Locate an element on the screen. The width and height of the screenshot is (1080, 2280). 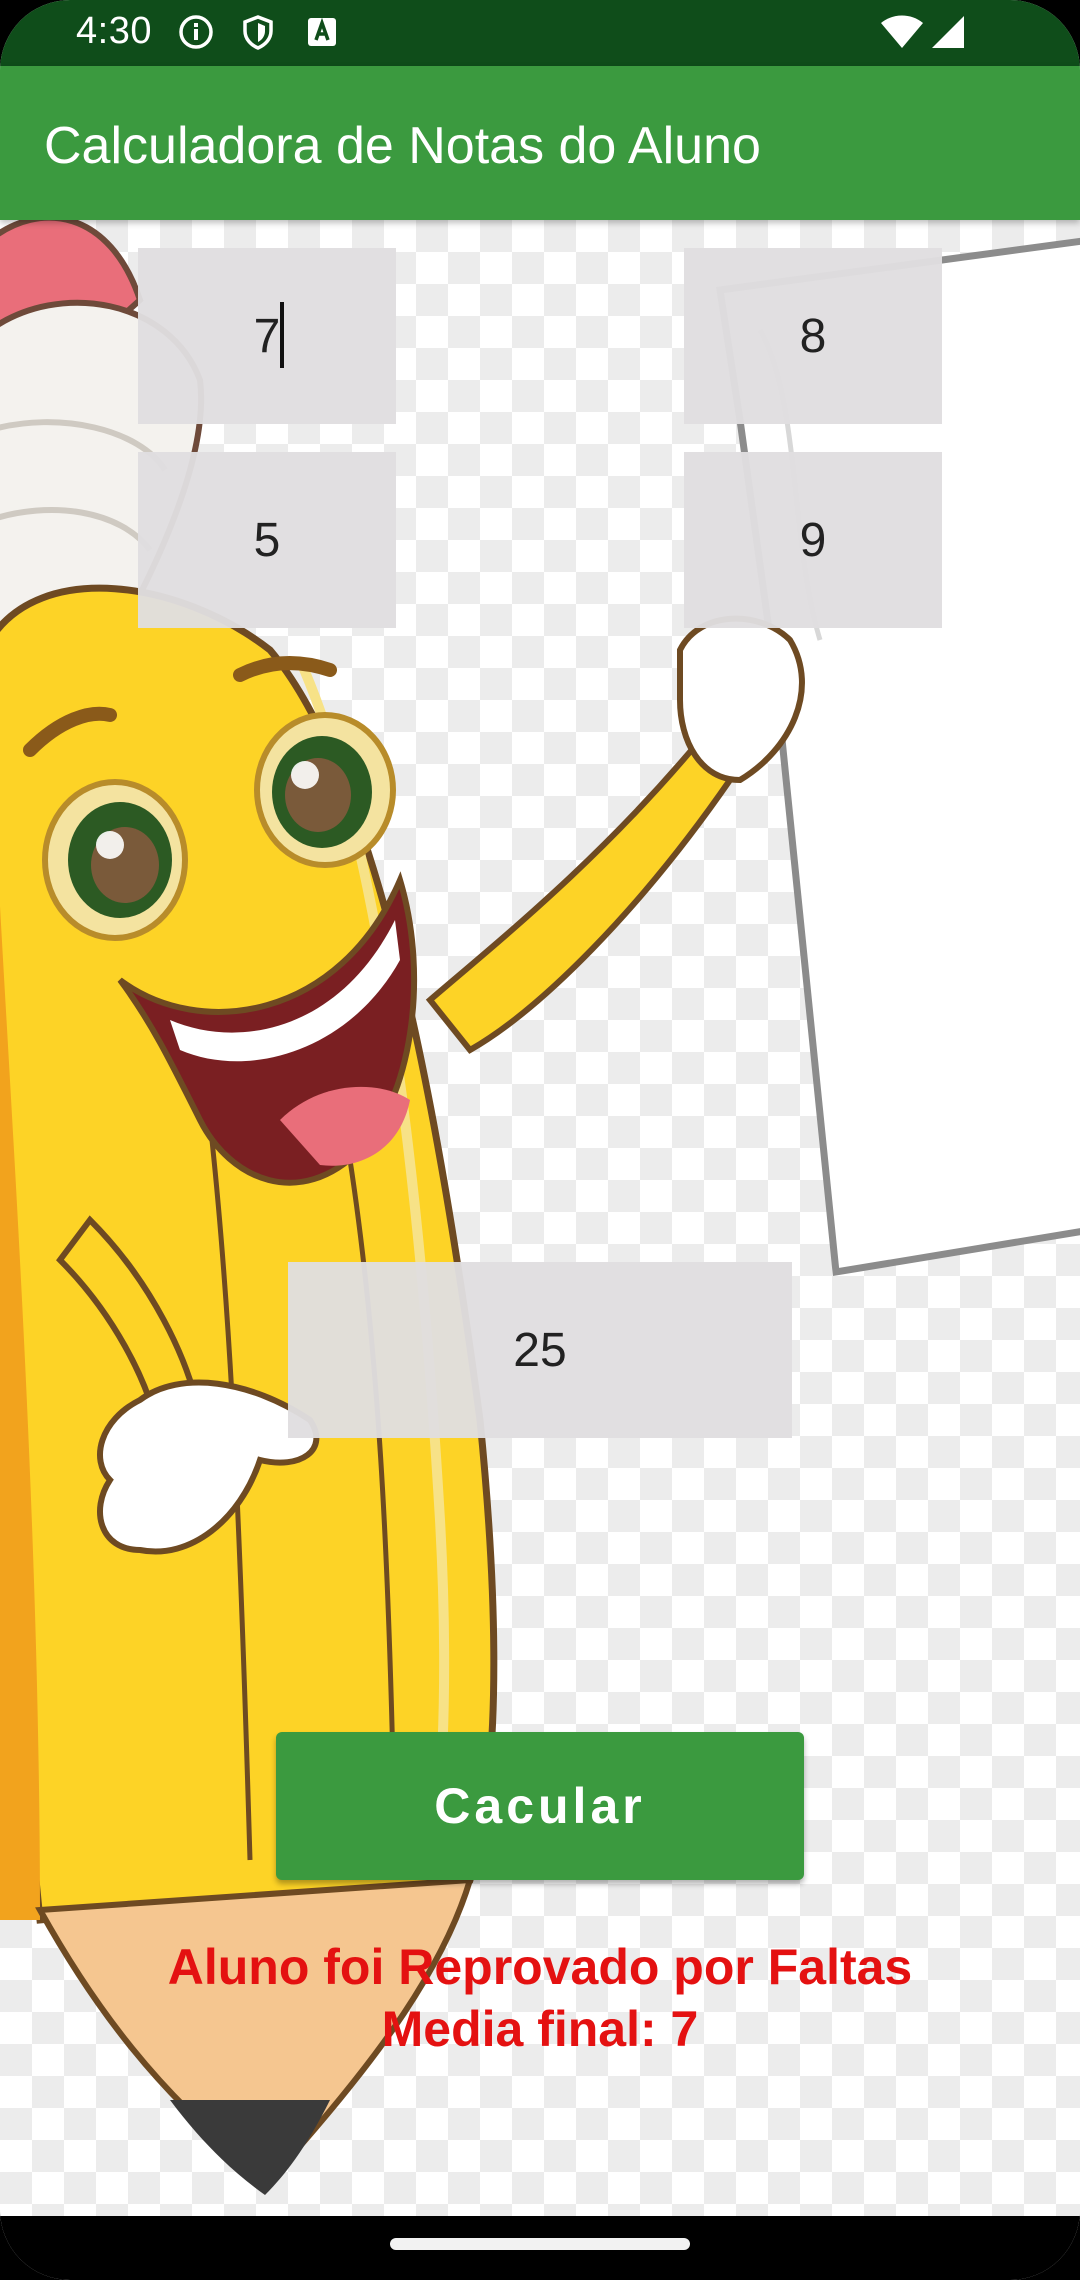
grade-4-input is located at coordinates (813, 540).